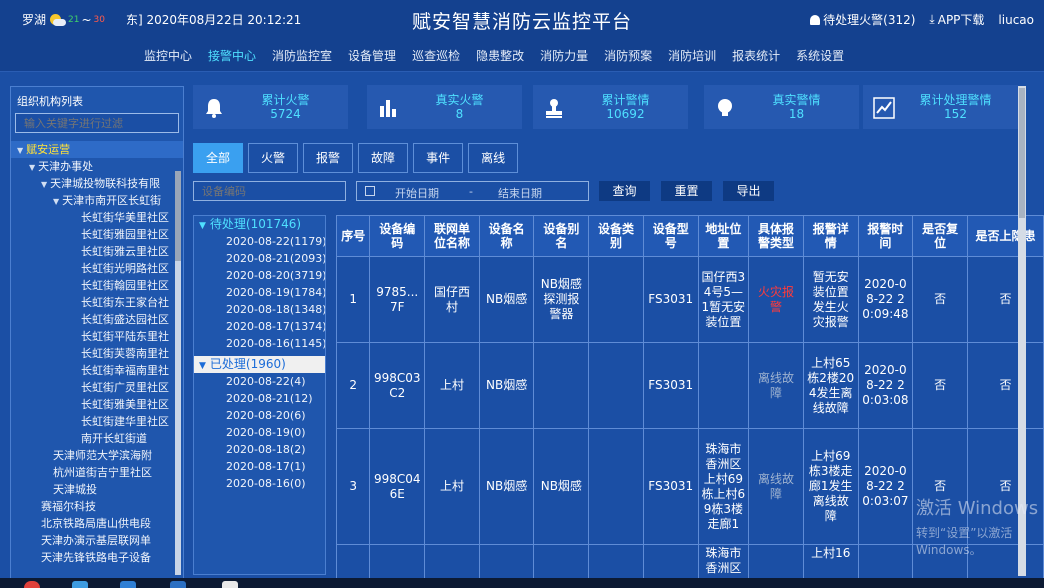 The image size is (1044, 588). I want to click on tree-node-label: 长虹街华美里社区, so click(125, 217).